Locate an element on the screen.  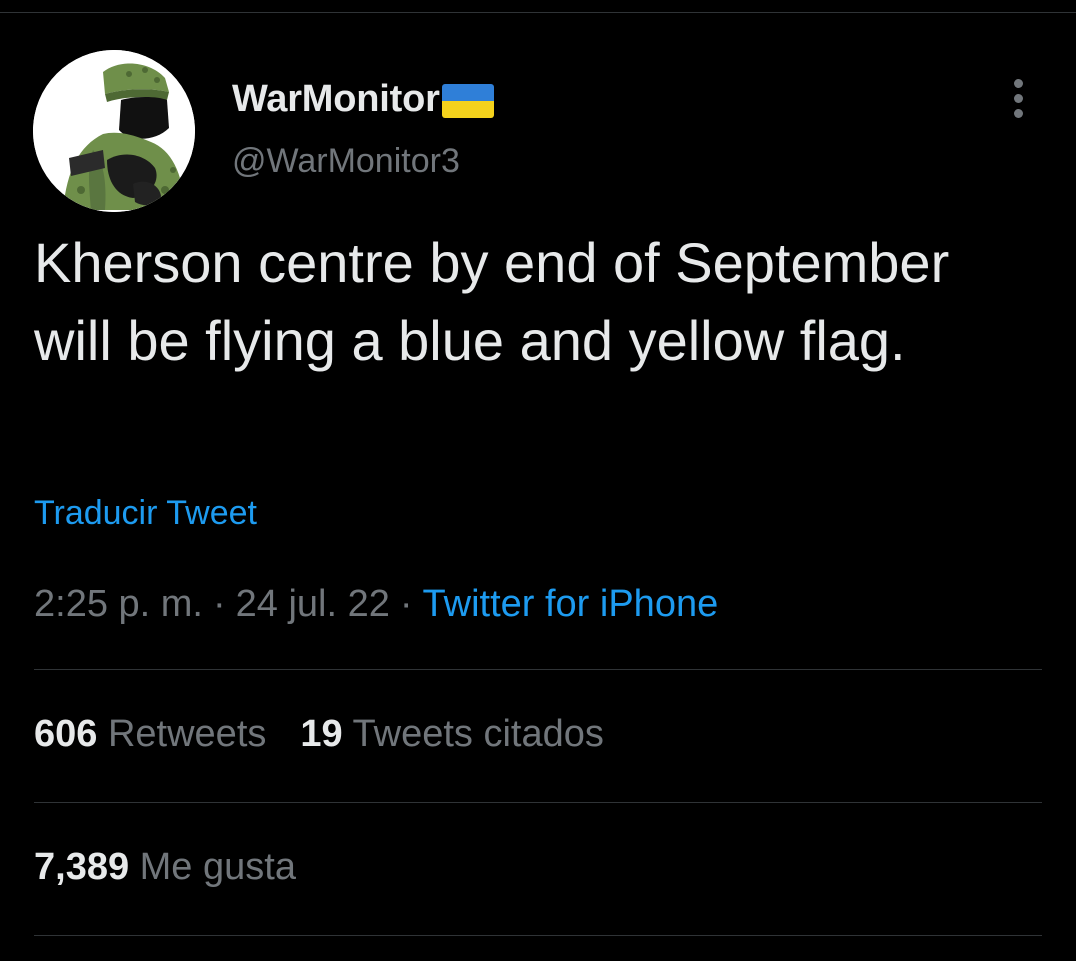
quotes-label: Tweets citados is located at coordinates (478, 734).